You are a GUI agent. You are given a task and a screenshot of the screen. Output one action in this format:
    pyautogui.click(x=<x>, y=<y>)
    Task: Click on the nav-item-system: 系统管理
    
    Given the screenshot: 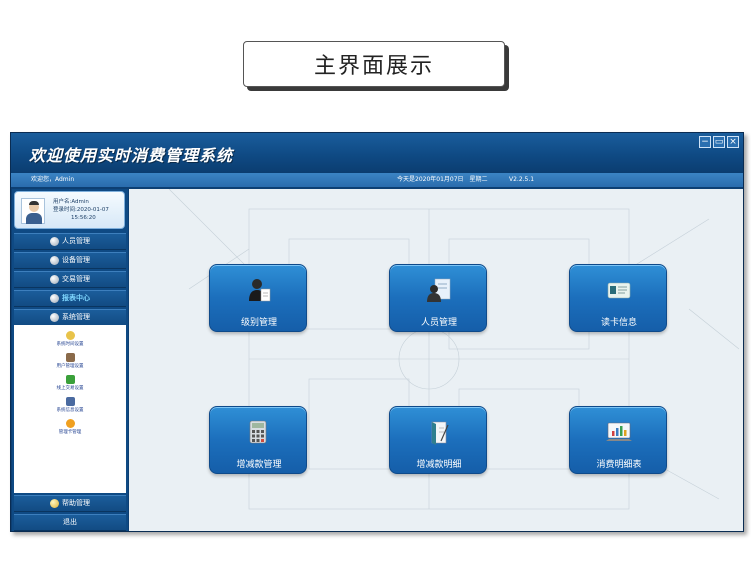 What is the action you would take?
    pyautogui.click(x=70, y=317)
    